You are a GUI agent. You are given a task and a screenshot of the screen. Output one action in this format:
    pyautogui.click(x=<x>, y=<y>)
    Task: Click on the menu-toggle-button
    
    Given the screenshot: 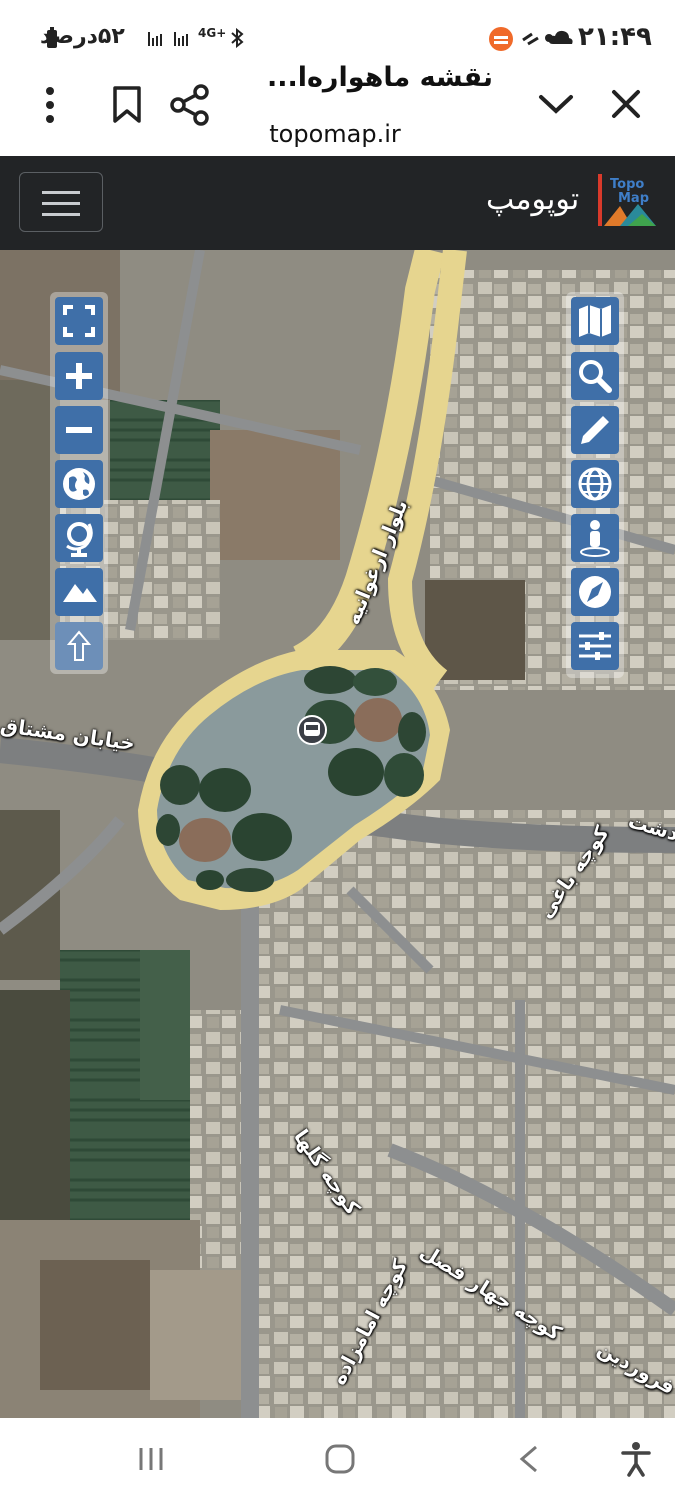 What is the action you would take?
    pyautogui.click(x=61, y=202)
    